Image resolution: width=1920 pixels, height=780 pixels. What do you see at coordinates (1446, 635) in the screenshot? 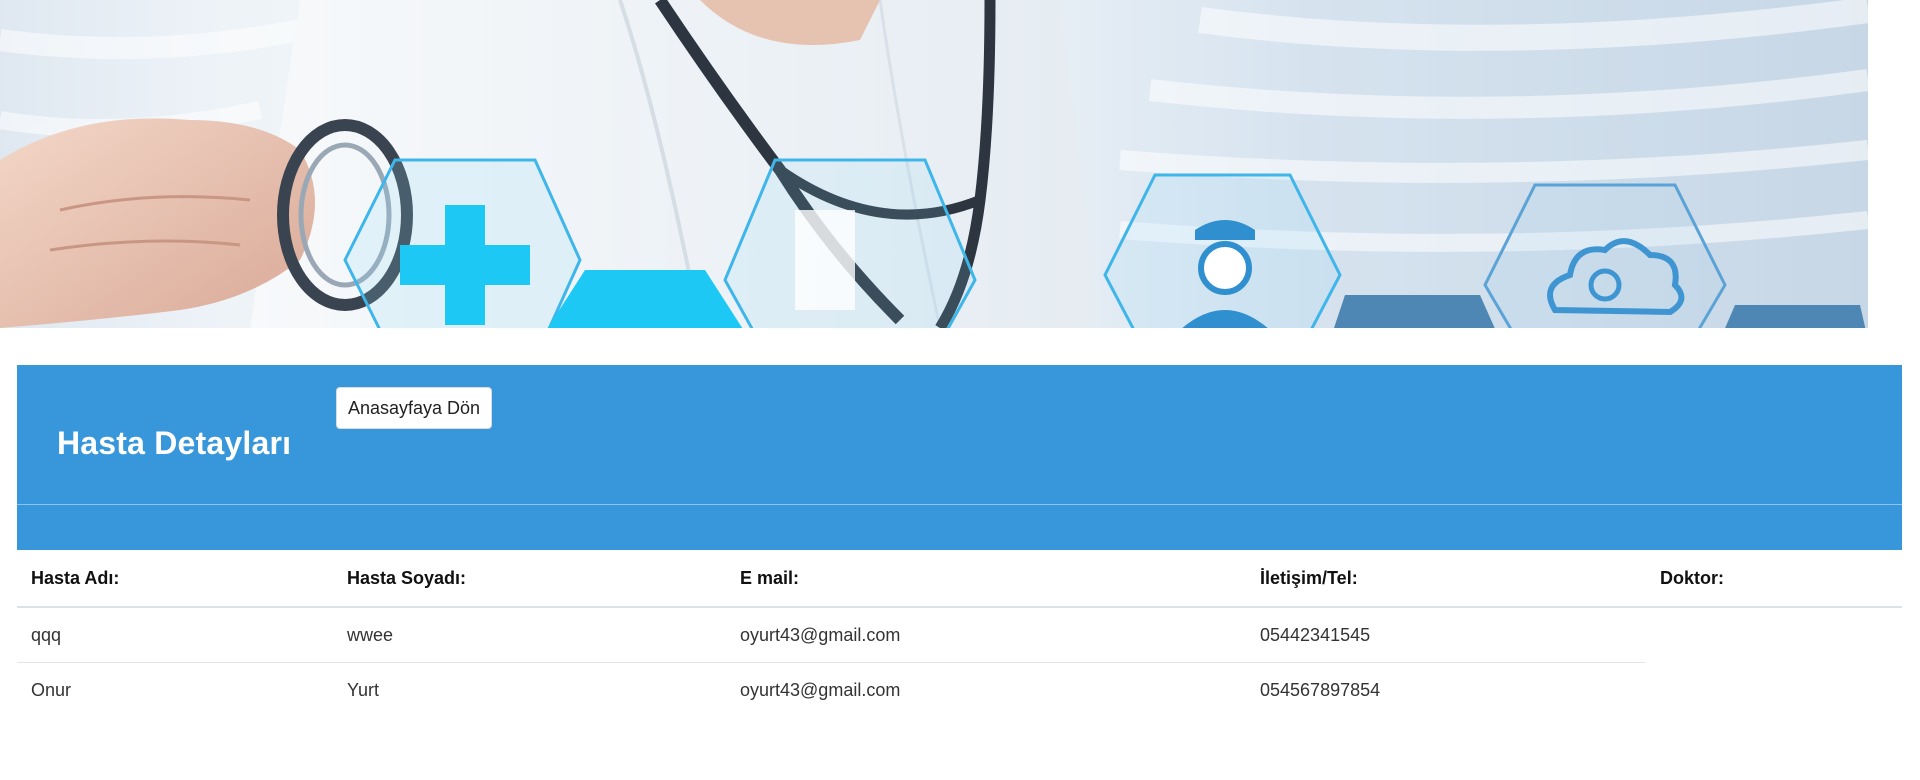
I see `cell-phone: 05442341545` at bounding box center [1446, 635].